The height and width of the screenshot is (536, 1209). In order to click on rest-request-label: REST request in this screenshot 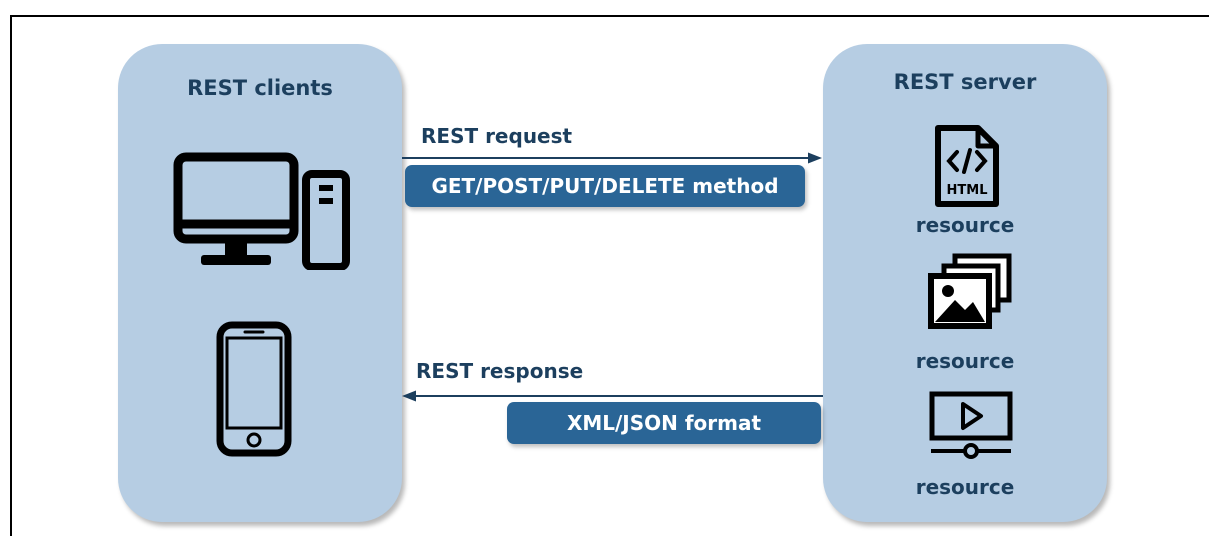, I will do `click(497, 136)`.